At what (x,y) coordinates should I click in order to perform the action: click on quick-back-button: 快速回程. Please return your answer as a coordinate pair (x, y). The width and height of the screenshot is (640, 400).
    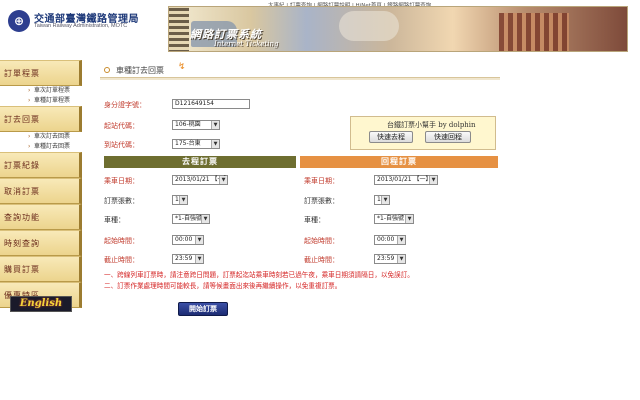
    Looking at the image, I should click on (448, 137).